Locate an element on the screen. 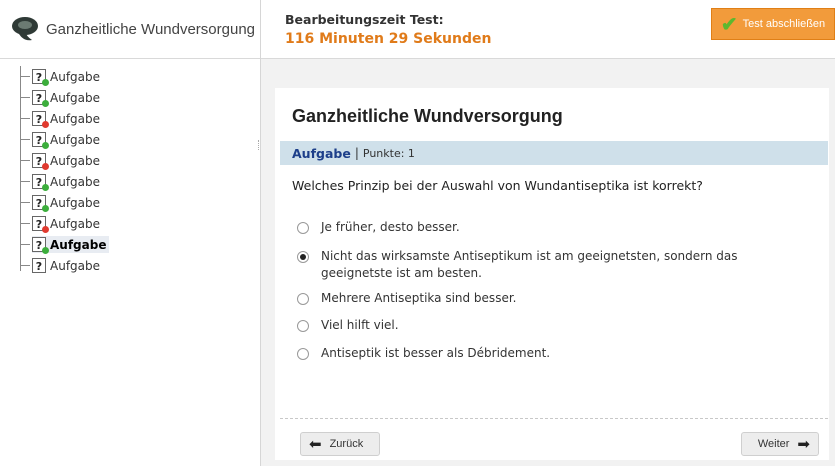  answer-option-4: Viel hilft viel. is located at coordinates (547, 325).